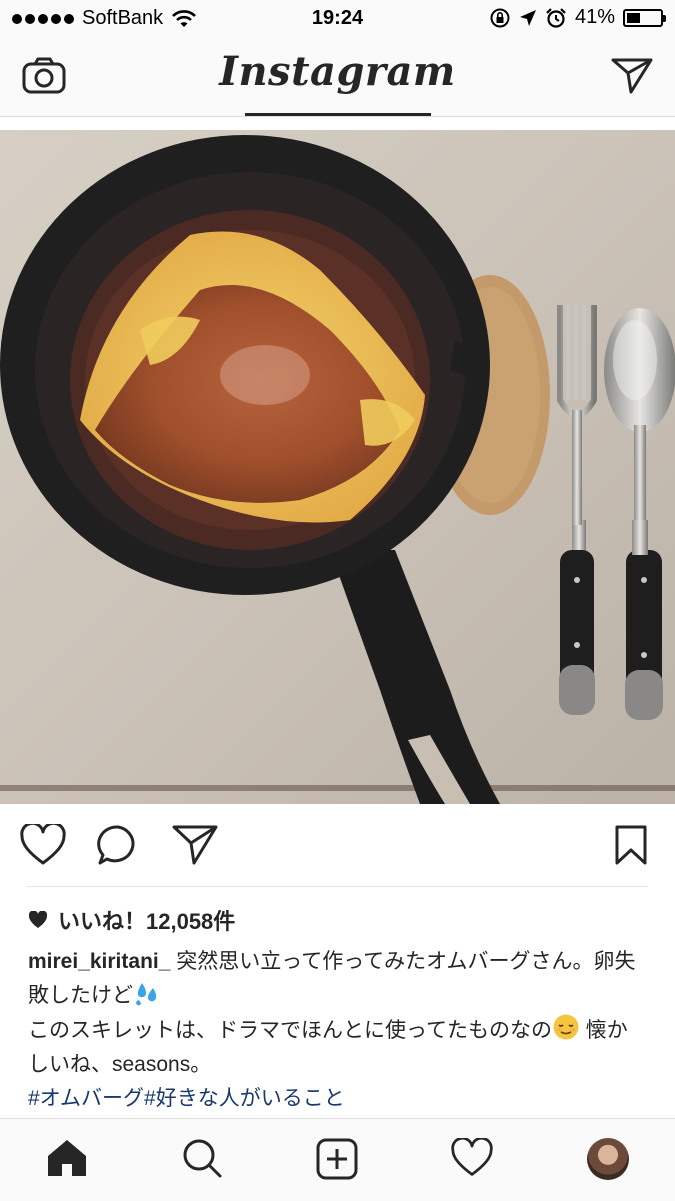  Describe the element at coordinates (195, 845) in the screenshot. I see `share-paper-plane-icon` at that location.